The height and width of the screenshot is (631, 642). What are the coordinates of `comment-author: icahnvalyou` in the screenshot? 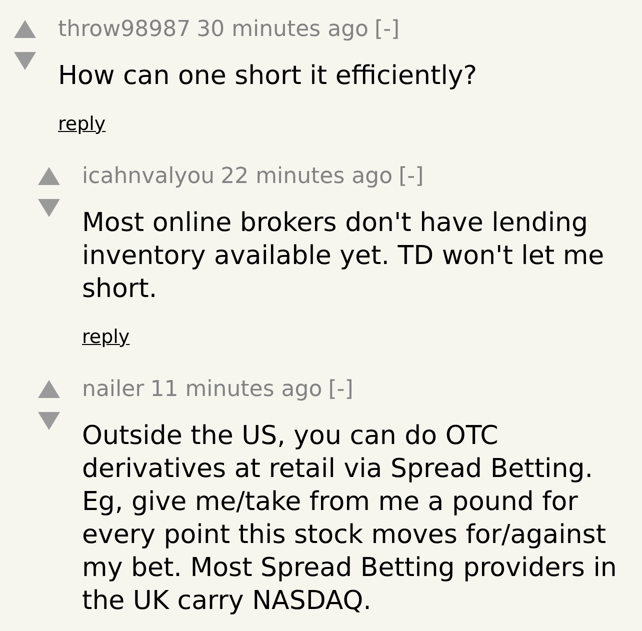 It's located at (148, 177).